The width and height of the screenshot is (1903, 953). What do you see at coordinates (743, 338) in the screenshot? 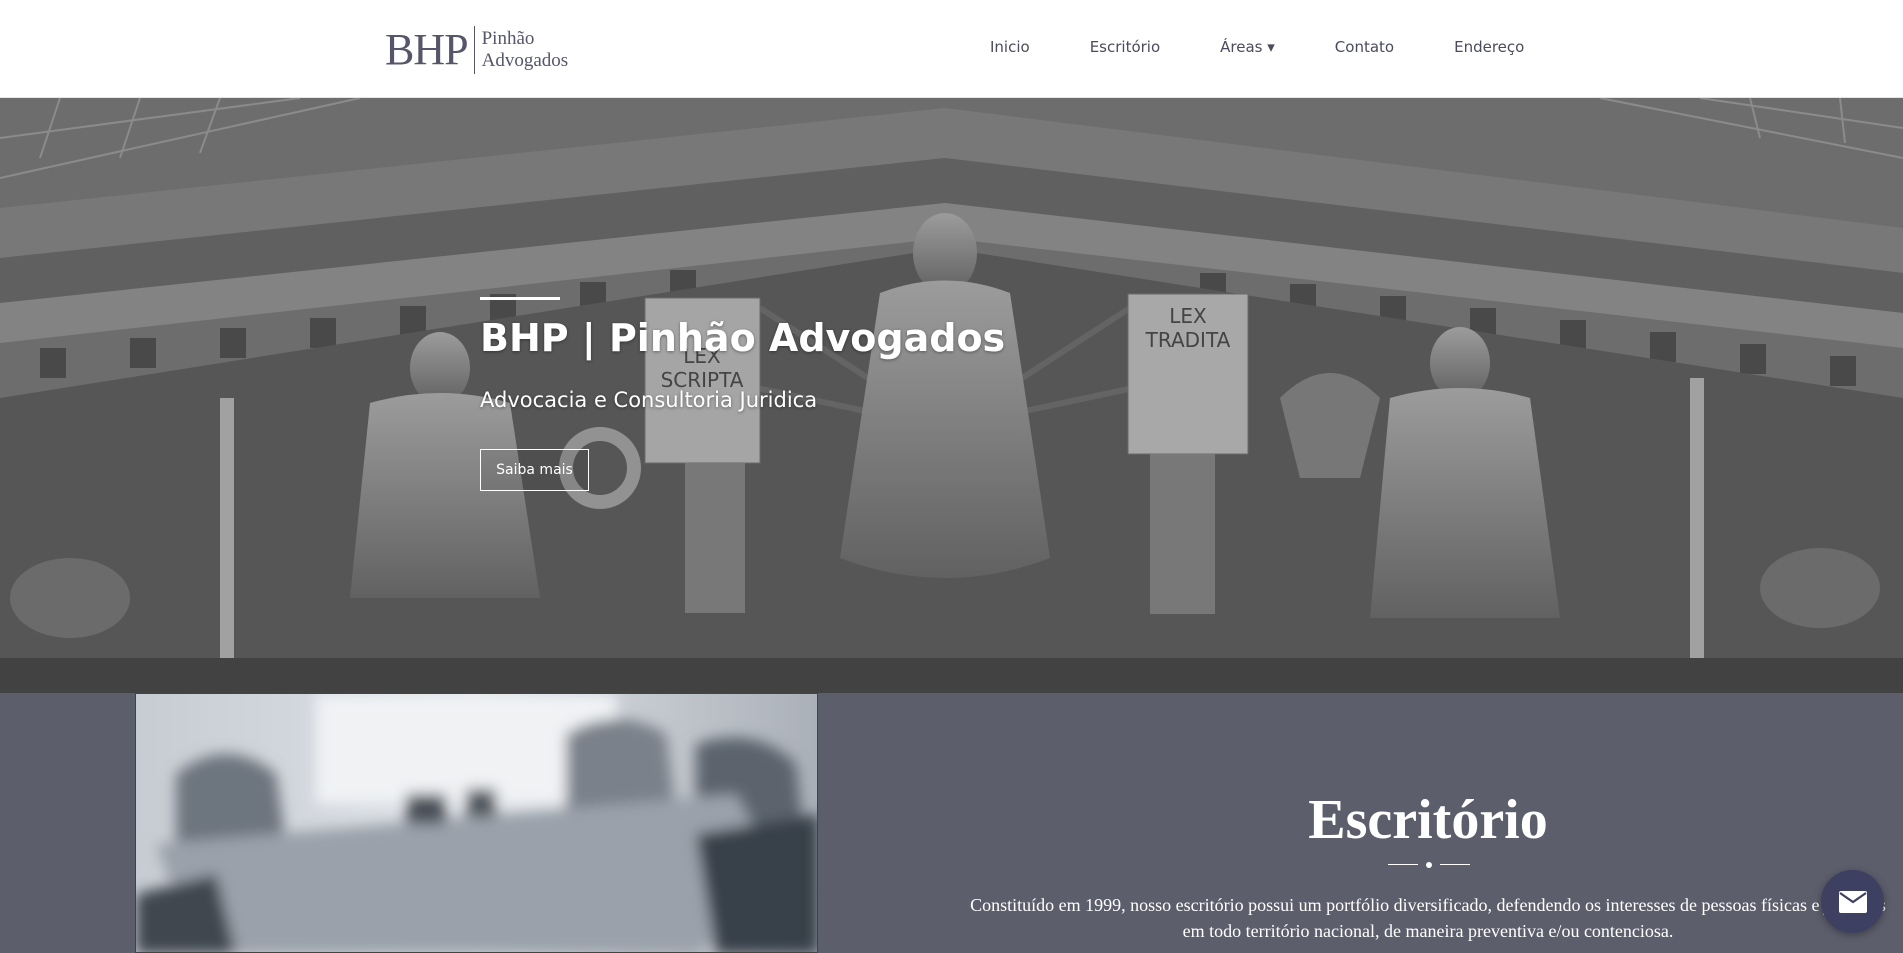
I see `hero-title: BHP | Pinhão Advogados` at bounding box center [743, 338].